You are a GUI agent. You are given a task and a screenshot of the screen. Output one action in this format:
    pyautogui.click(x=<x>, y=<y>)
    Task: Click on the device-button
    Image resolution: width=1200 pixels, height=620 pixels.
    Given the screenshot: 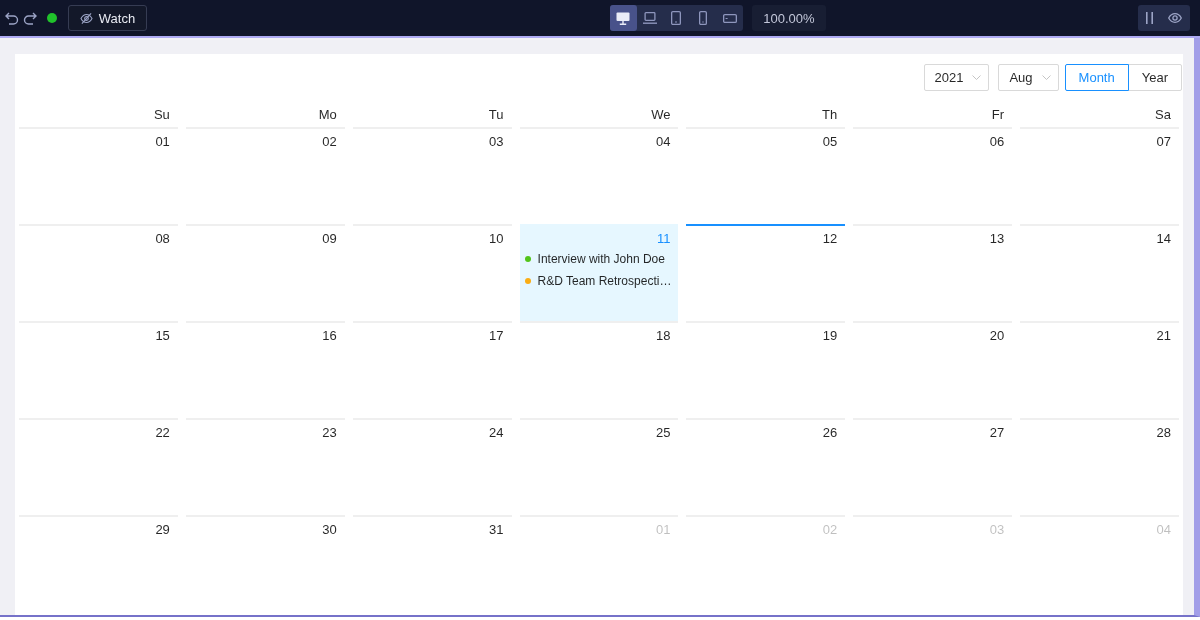 What is the action you would take?
    pyautogui.click(x=623, y=18)
    